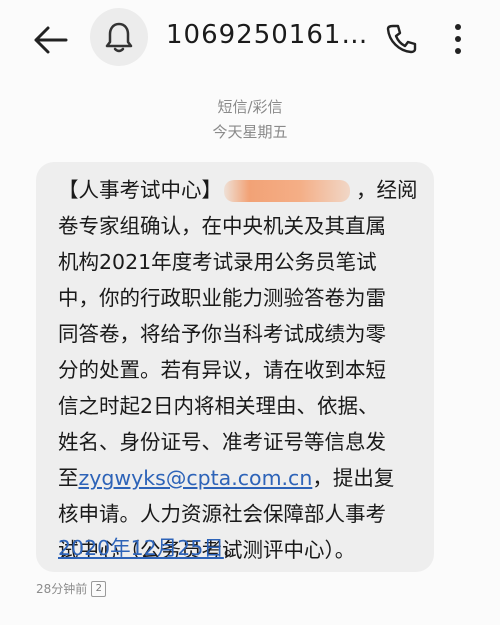 The width and height of the screenshot is (500, 625). What do you see at coordinates (62, 589) in the screenshot?
I see `time-ago: 28分钟前` at bounding box center [62, 589].